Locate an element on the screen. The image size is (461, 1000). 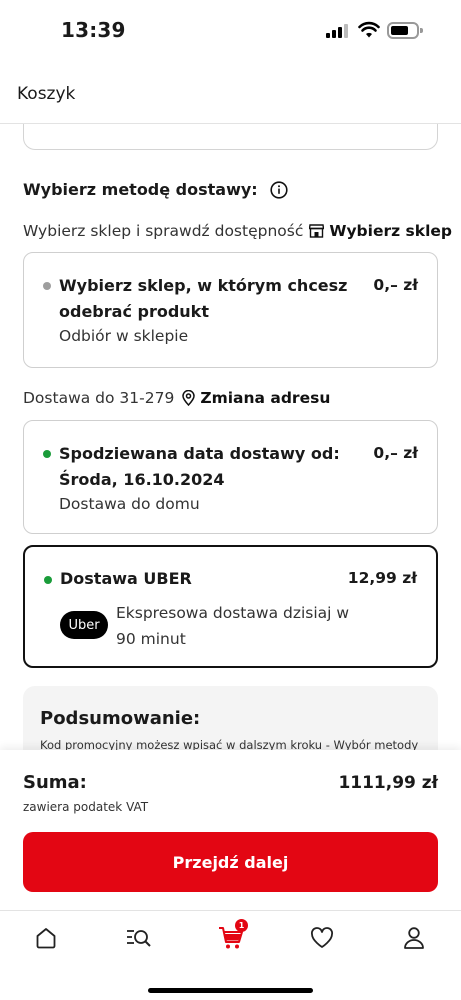
total-value: 1111,99 zł is located at coordinates (388, 783).